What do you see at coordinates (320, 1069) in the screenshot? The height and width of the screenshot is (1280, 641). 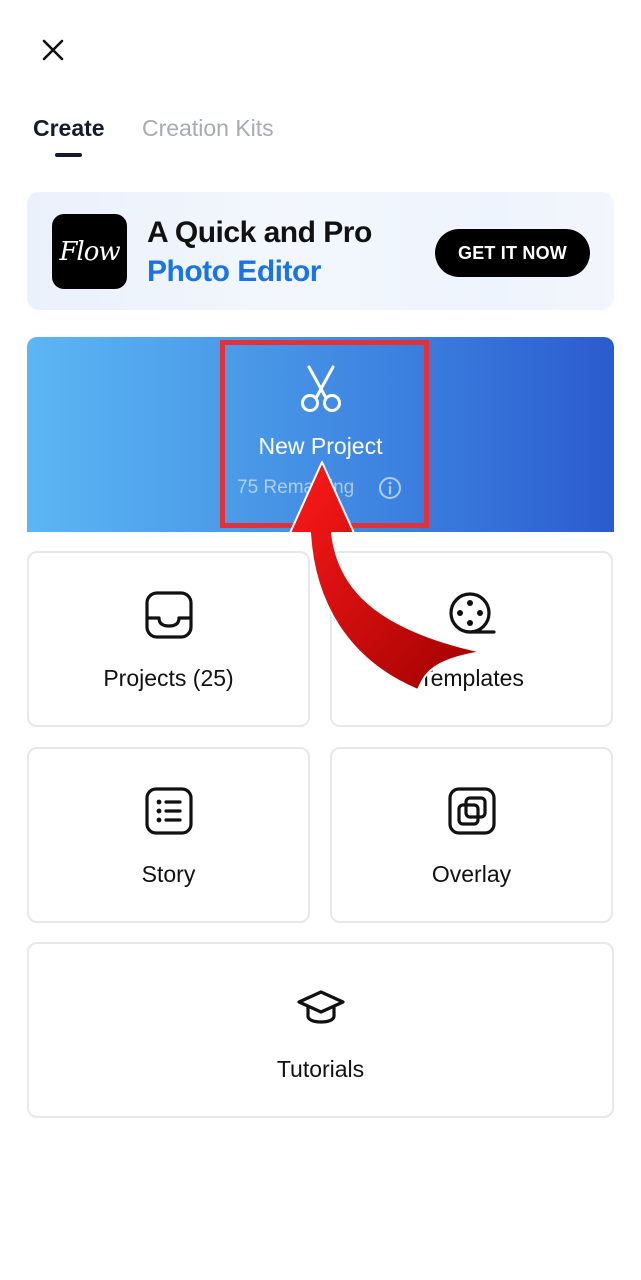 I see `tutorials-label: Tutorials` at bounding box center [320, 1069].